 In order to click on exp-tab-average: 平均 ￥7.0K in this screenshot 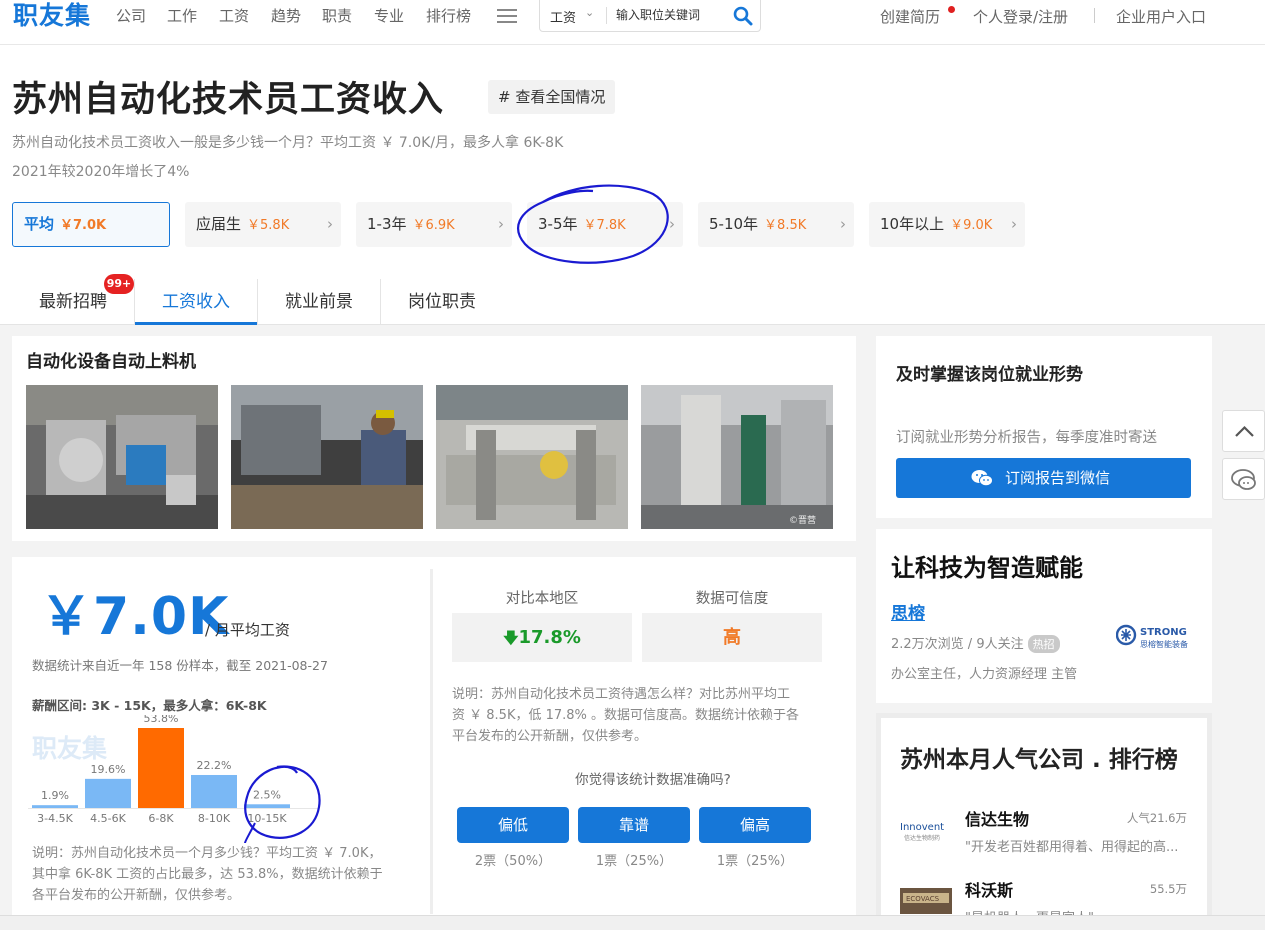, I will do `click(91, 224)`.